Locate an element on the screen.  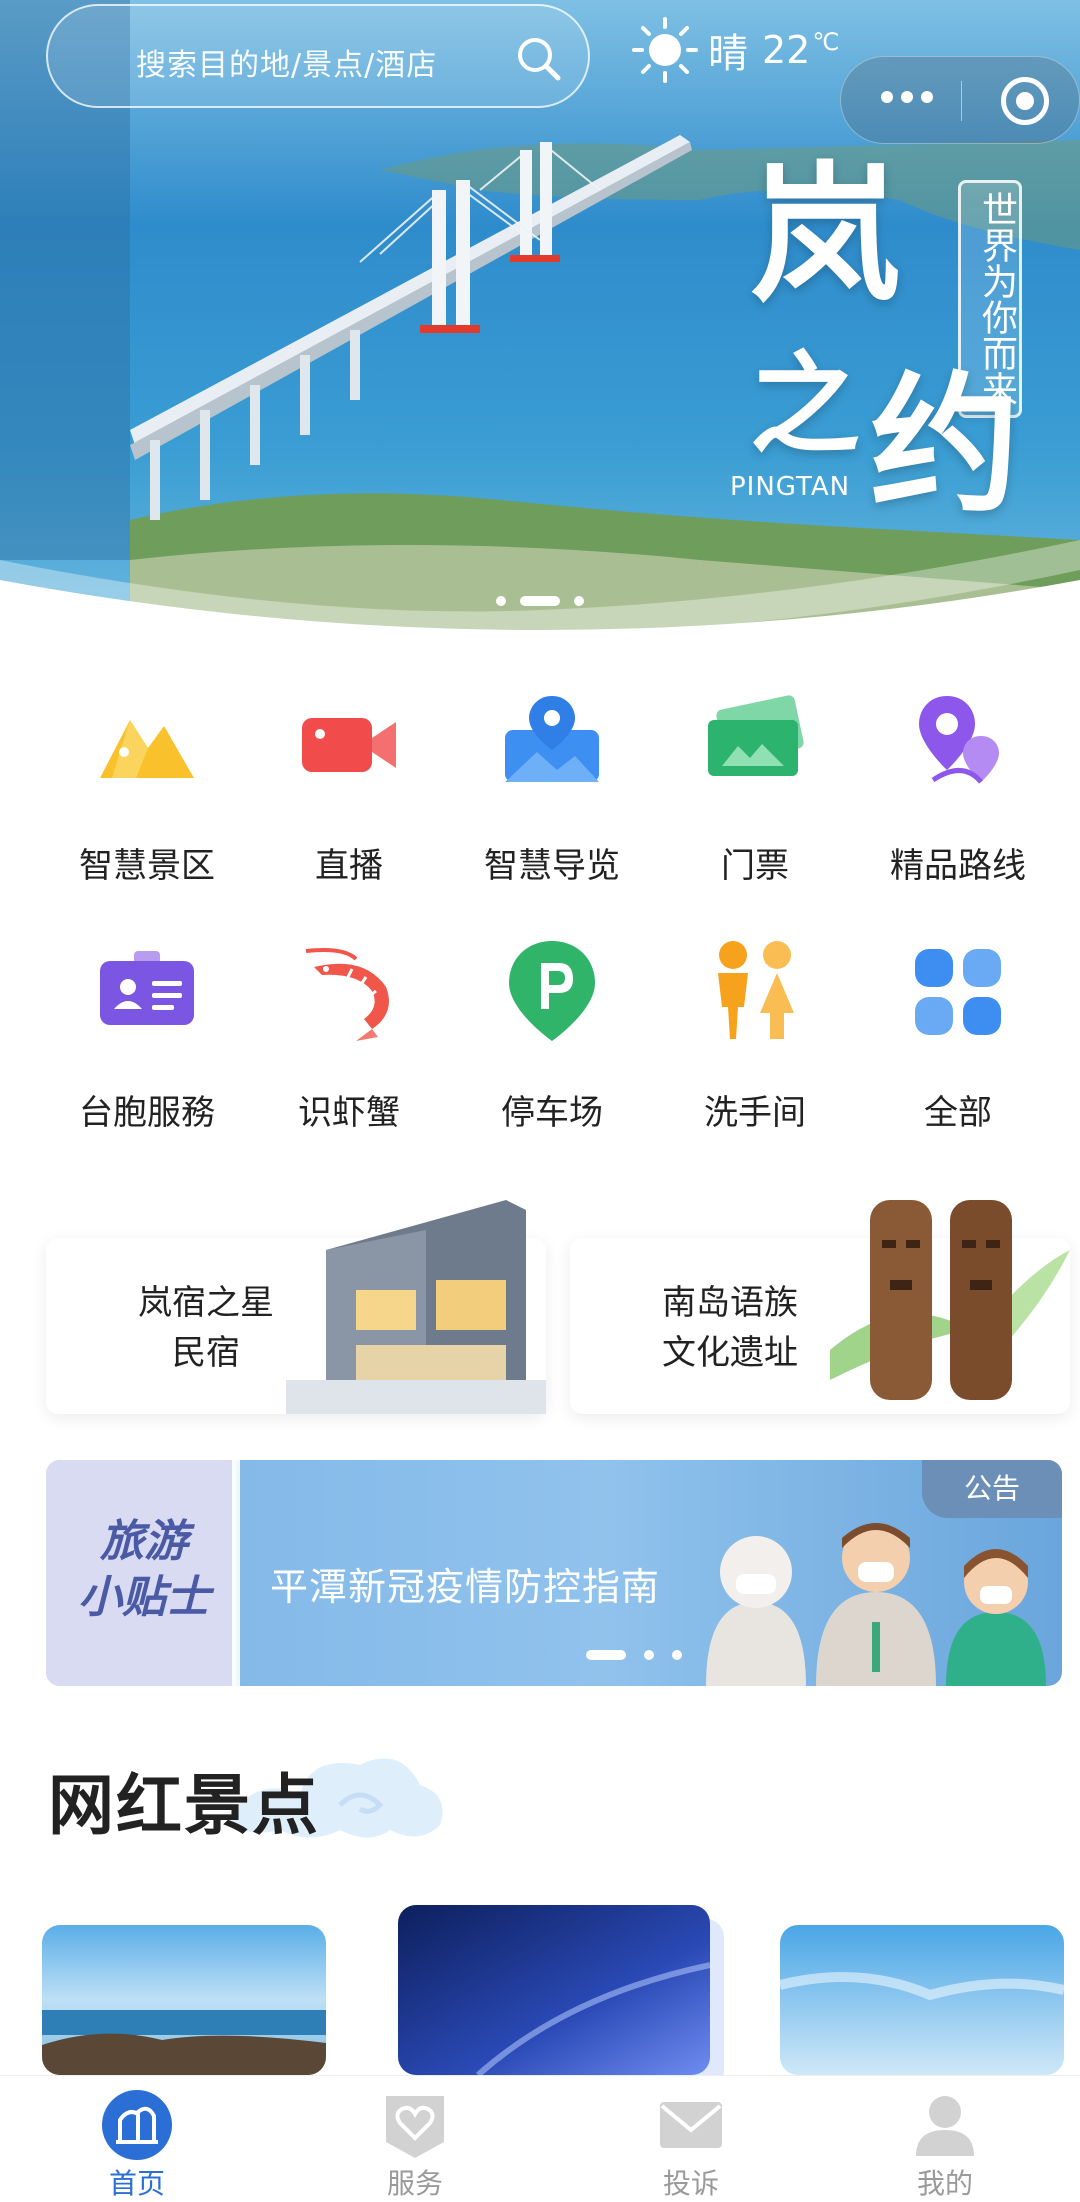
scenic-mountain-icon is located at coordinates (147, 749).